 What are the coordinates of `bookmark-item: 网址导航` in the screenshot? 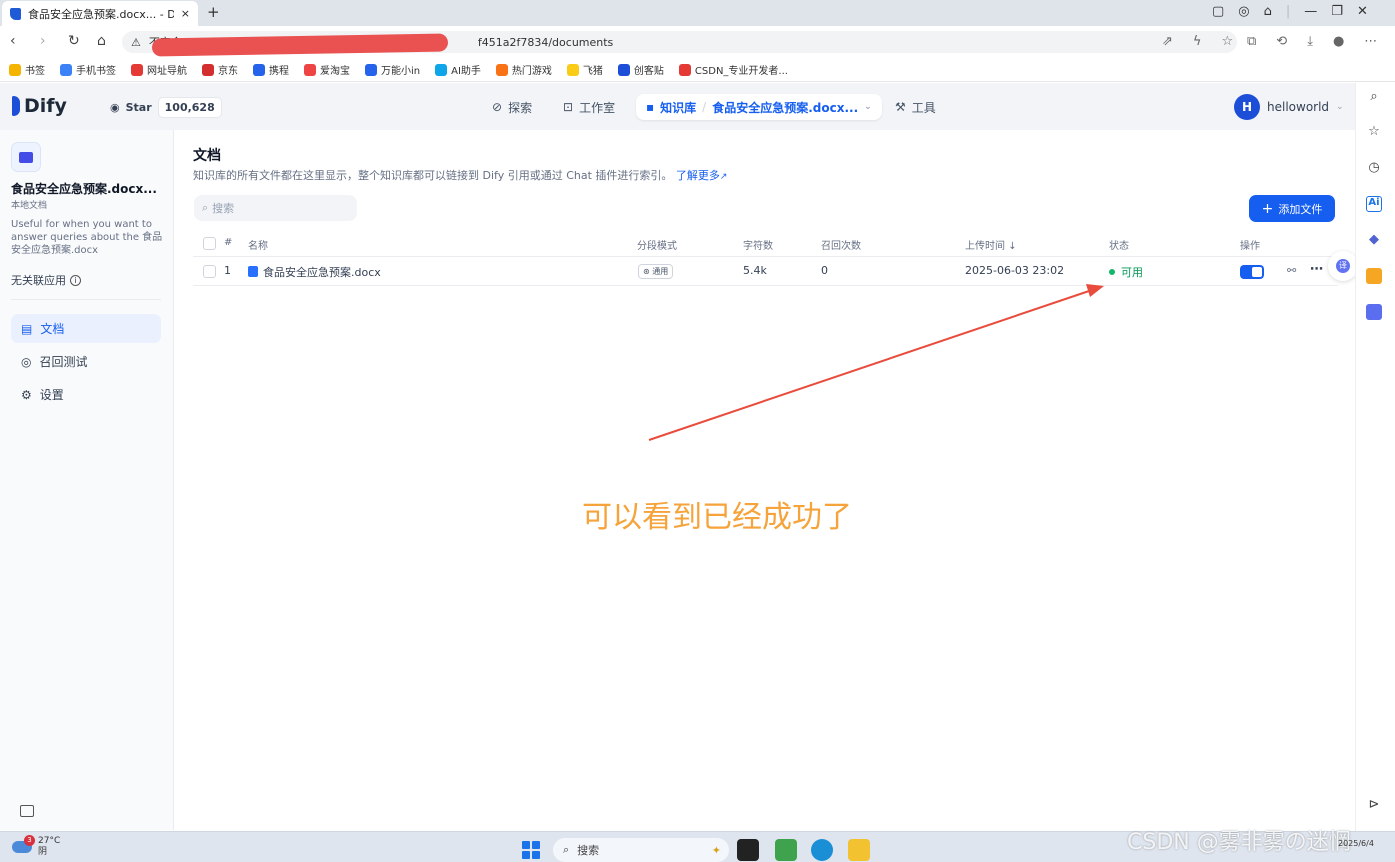 It's located at (159, 69).